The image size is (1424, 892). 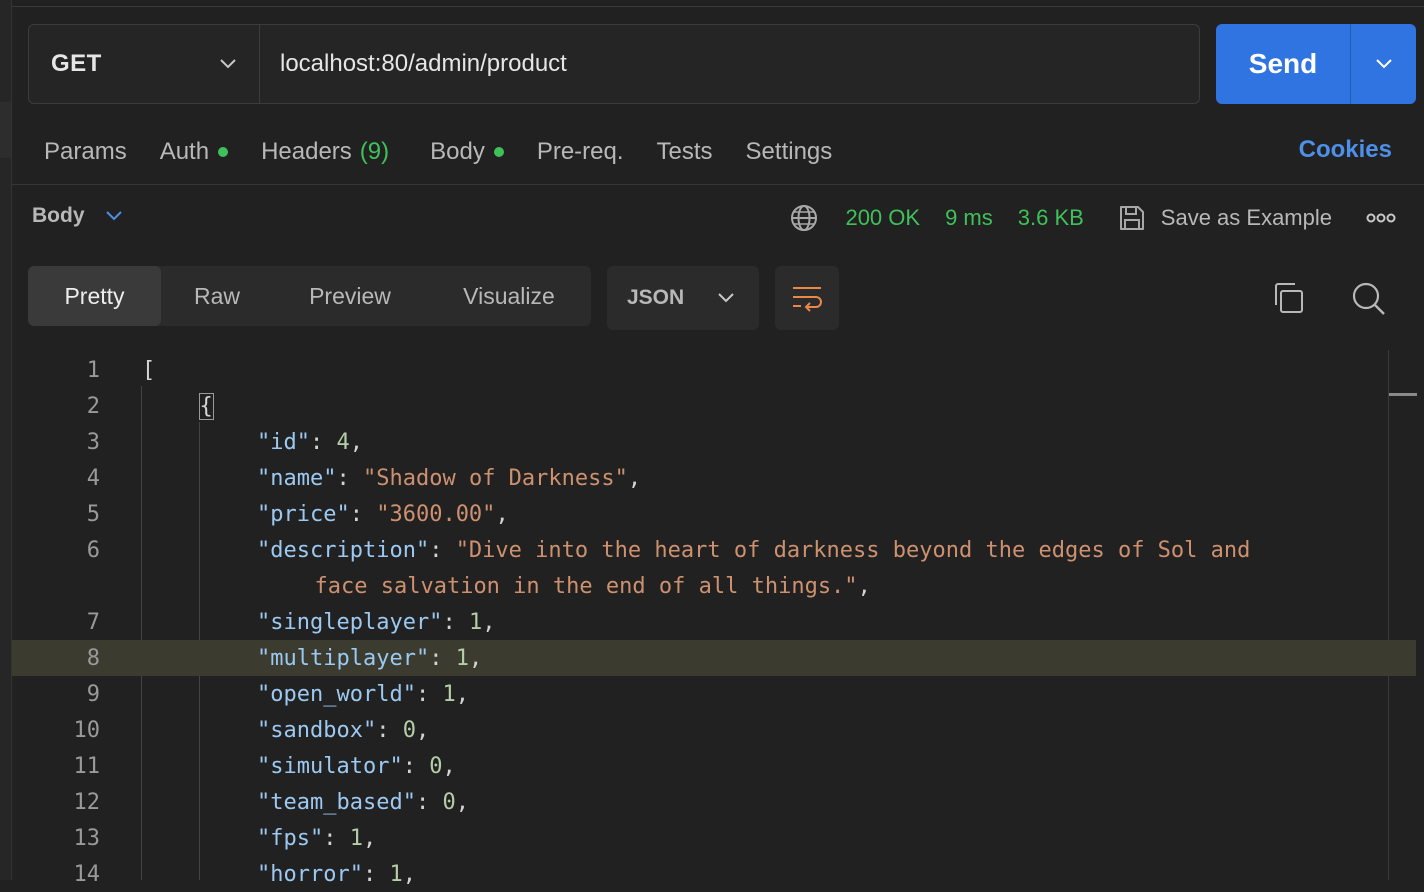 What do you see at coordinates (6, 440) in the screenshot?
I see `sidebar-strip` at bounding box center [6, 440].